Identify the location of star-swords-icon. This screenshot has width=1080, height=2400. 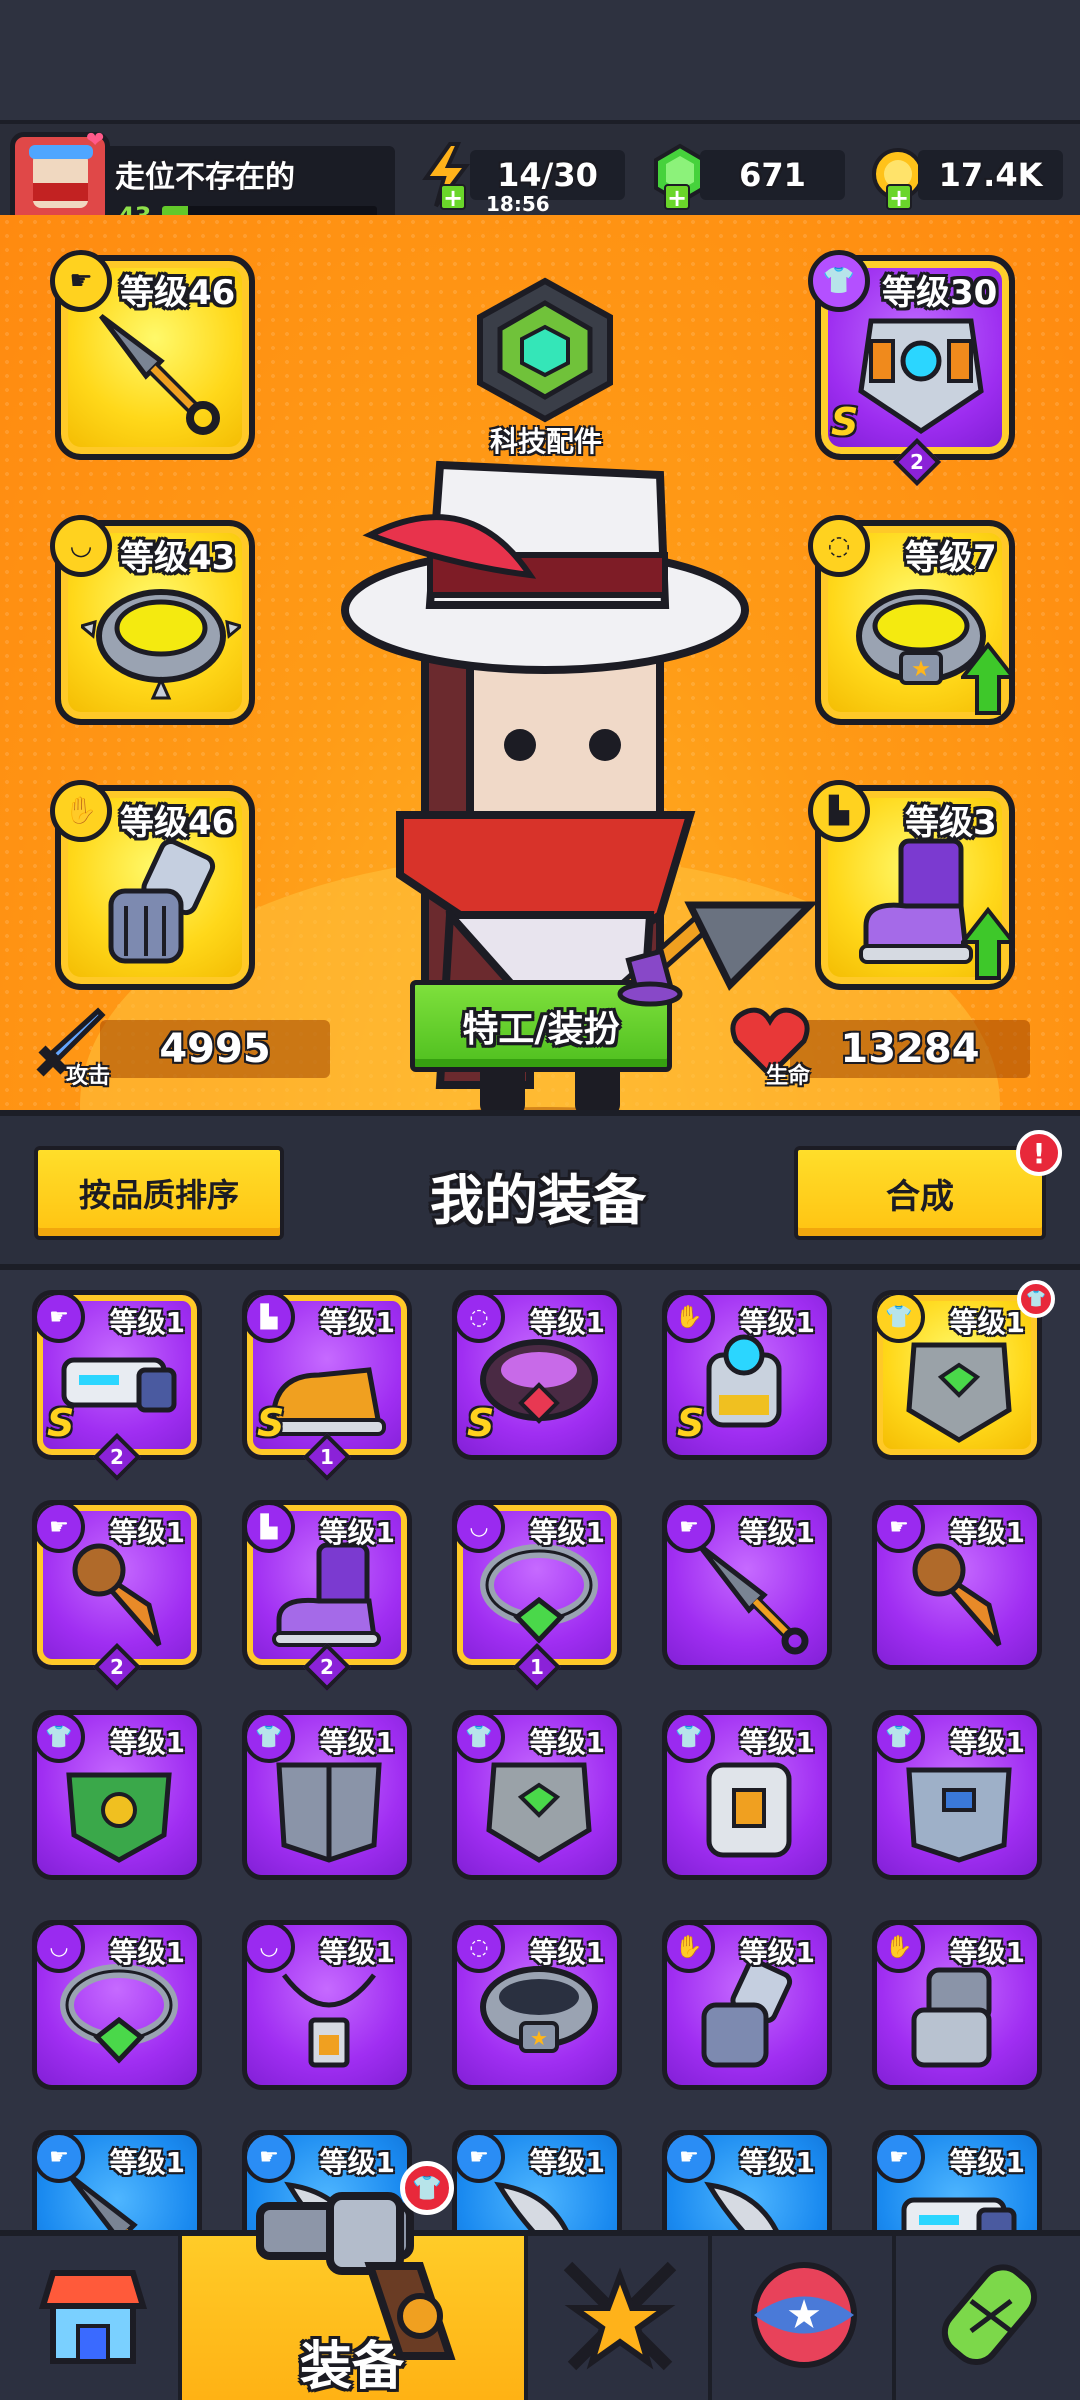
(620, 2316).